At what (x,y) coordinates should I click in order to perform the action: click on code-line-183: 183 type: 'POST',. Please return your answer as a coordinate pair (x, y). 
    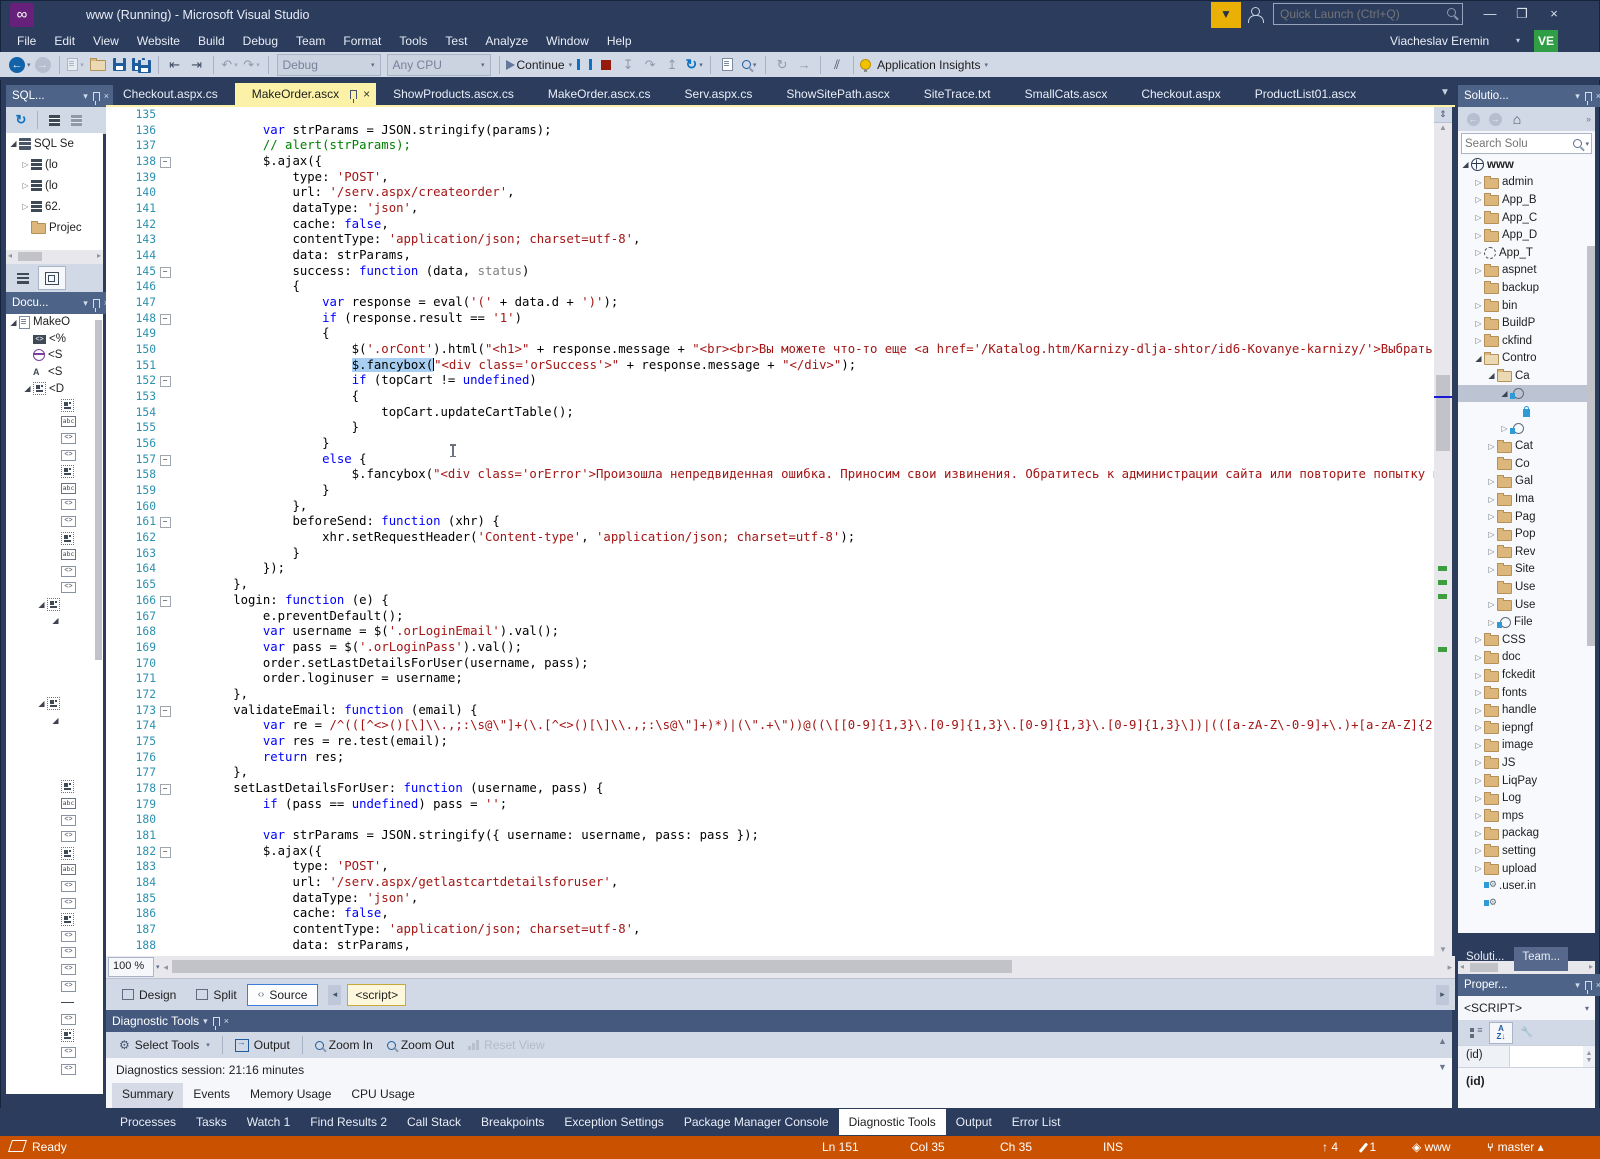
    Looking at the image, I should click on (770, 867).